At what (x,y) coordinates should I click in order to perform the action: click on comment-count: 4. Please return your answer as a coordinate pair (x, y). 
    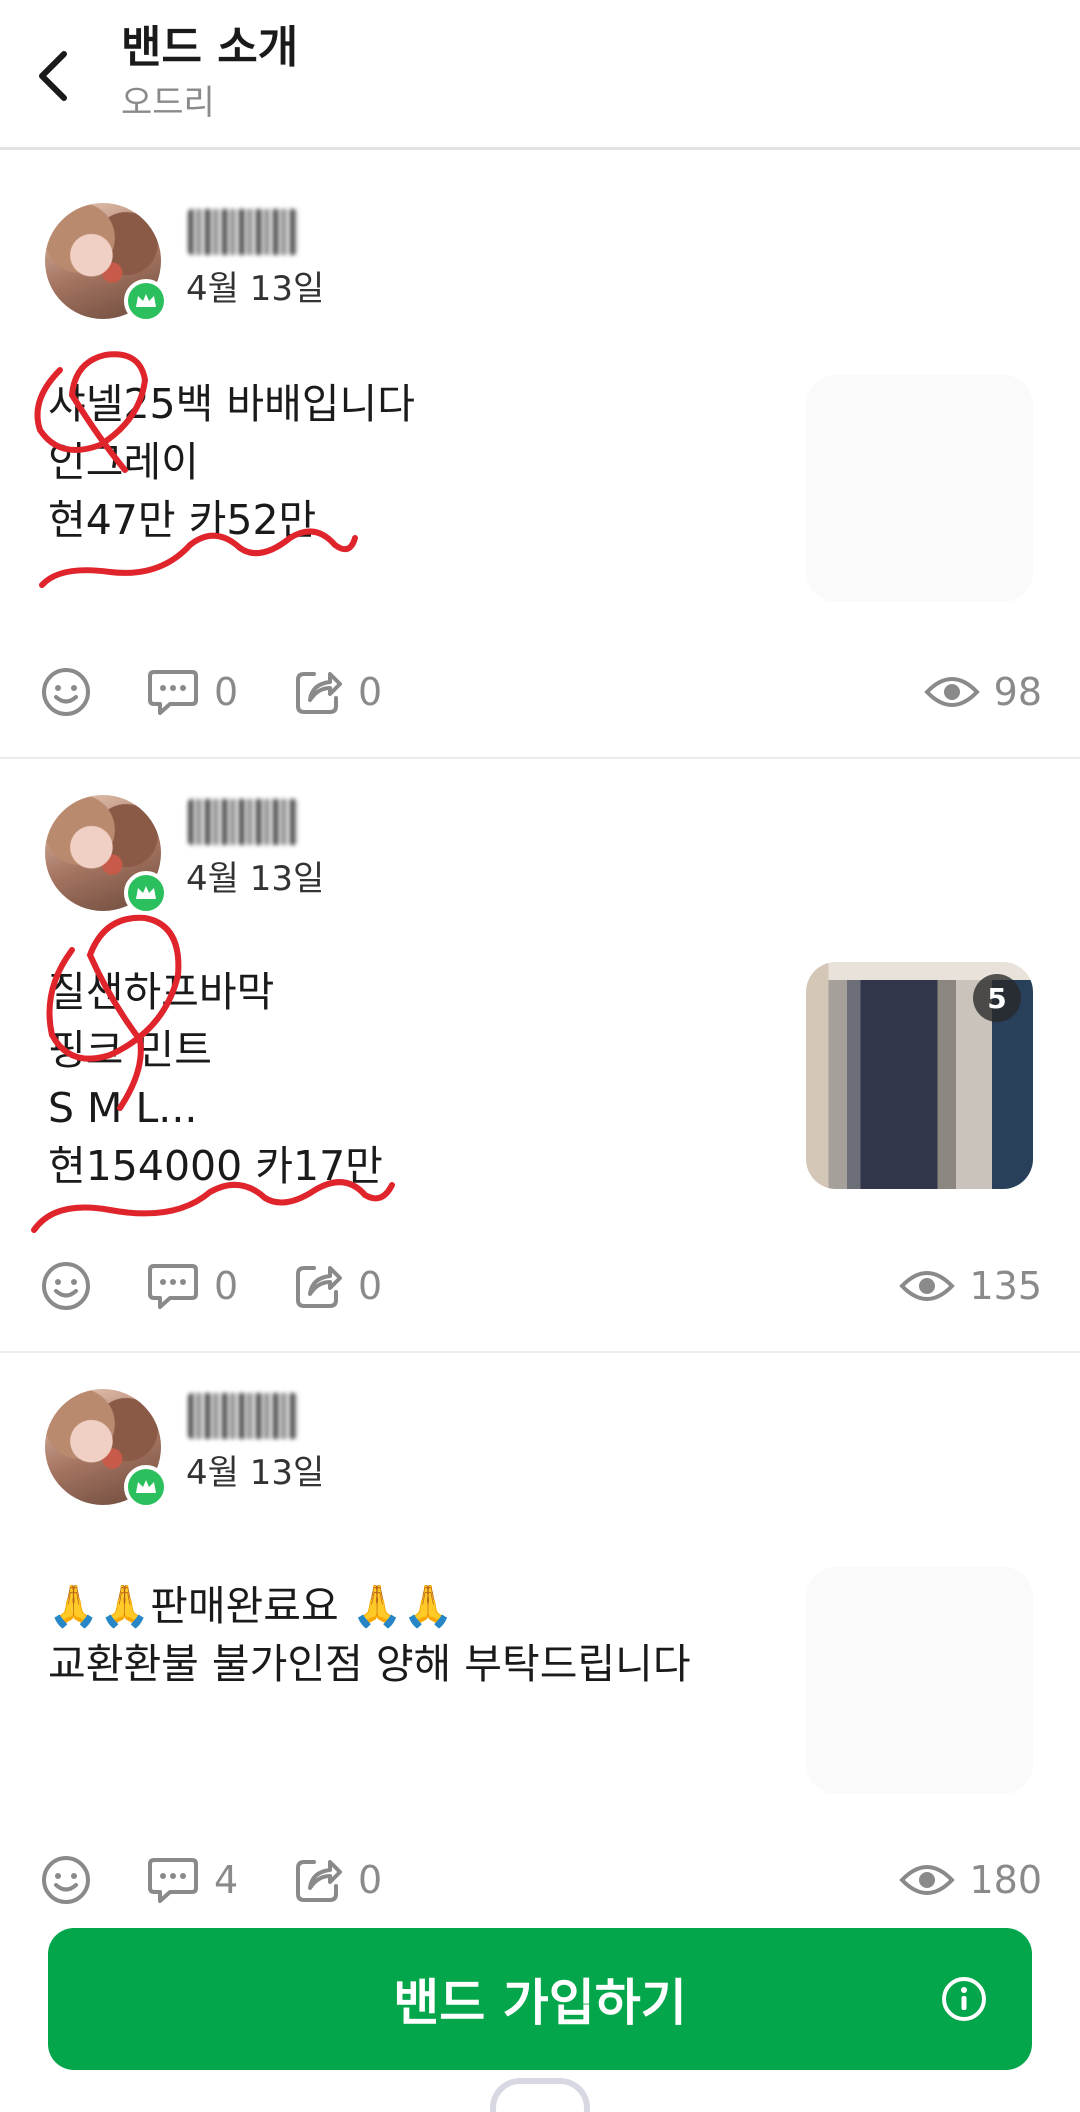
    Looking at the image, I should click on (226, 1880).